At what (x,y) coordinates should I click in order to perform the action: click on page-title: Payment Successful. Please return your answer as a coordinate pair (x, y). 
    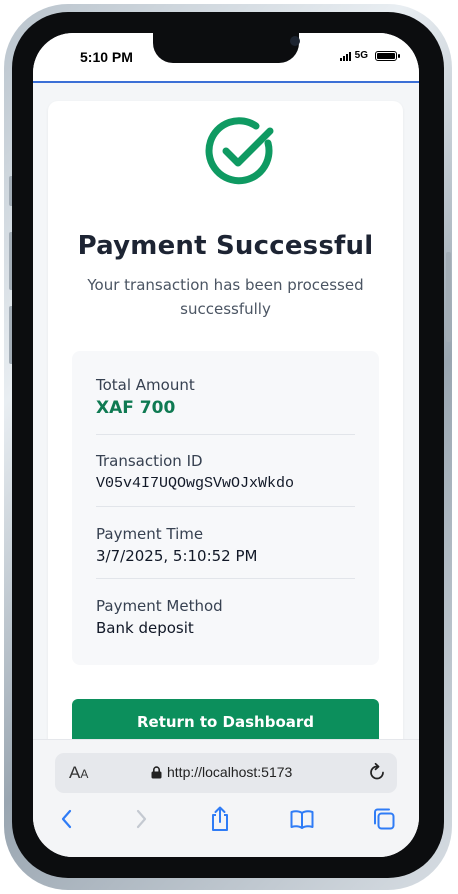
    Looking at the image, I should click on (225, 246).